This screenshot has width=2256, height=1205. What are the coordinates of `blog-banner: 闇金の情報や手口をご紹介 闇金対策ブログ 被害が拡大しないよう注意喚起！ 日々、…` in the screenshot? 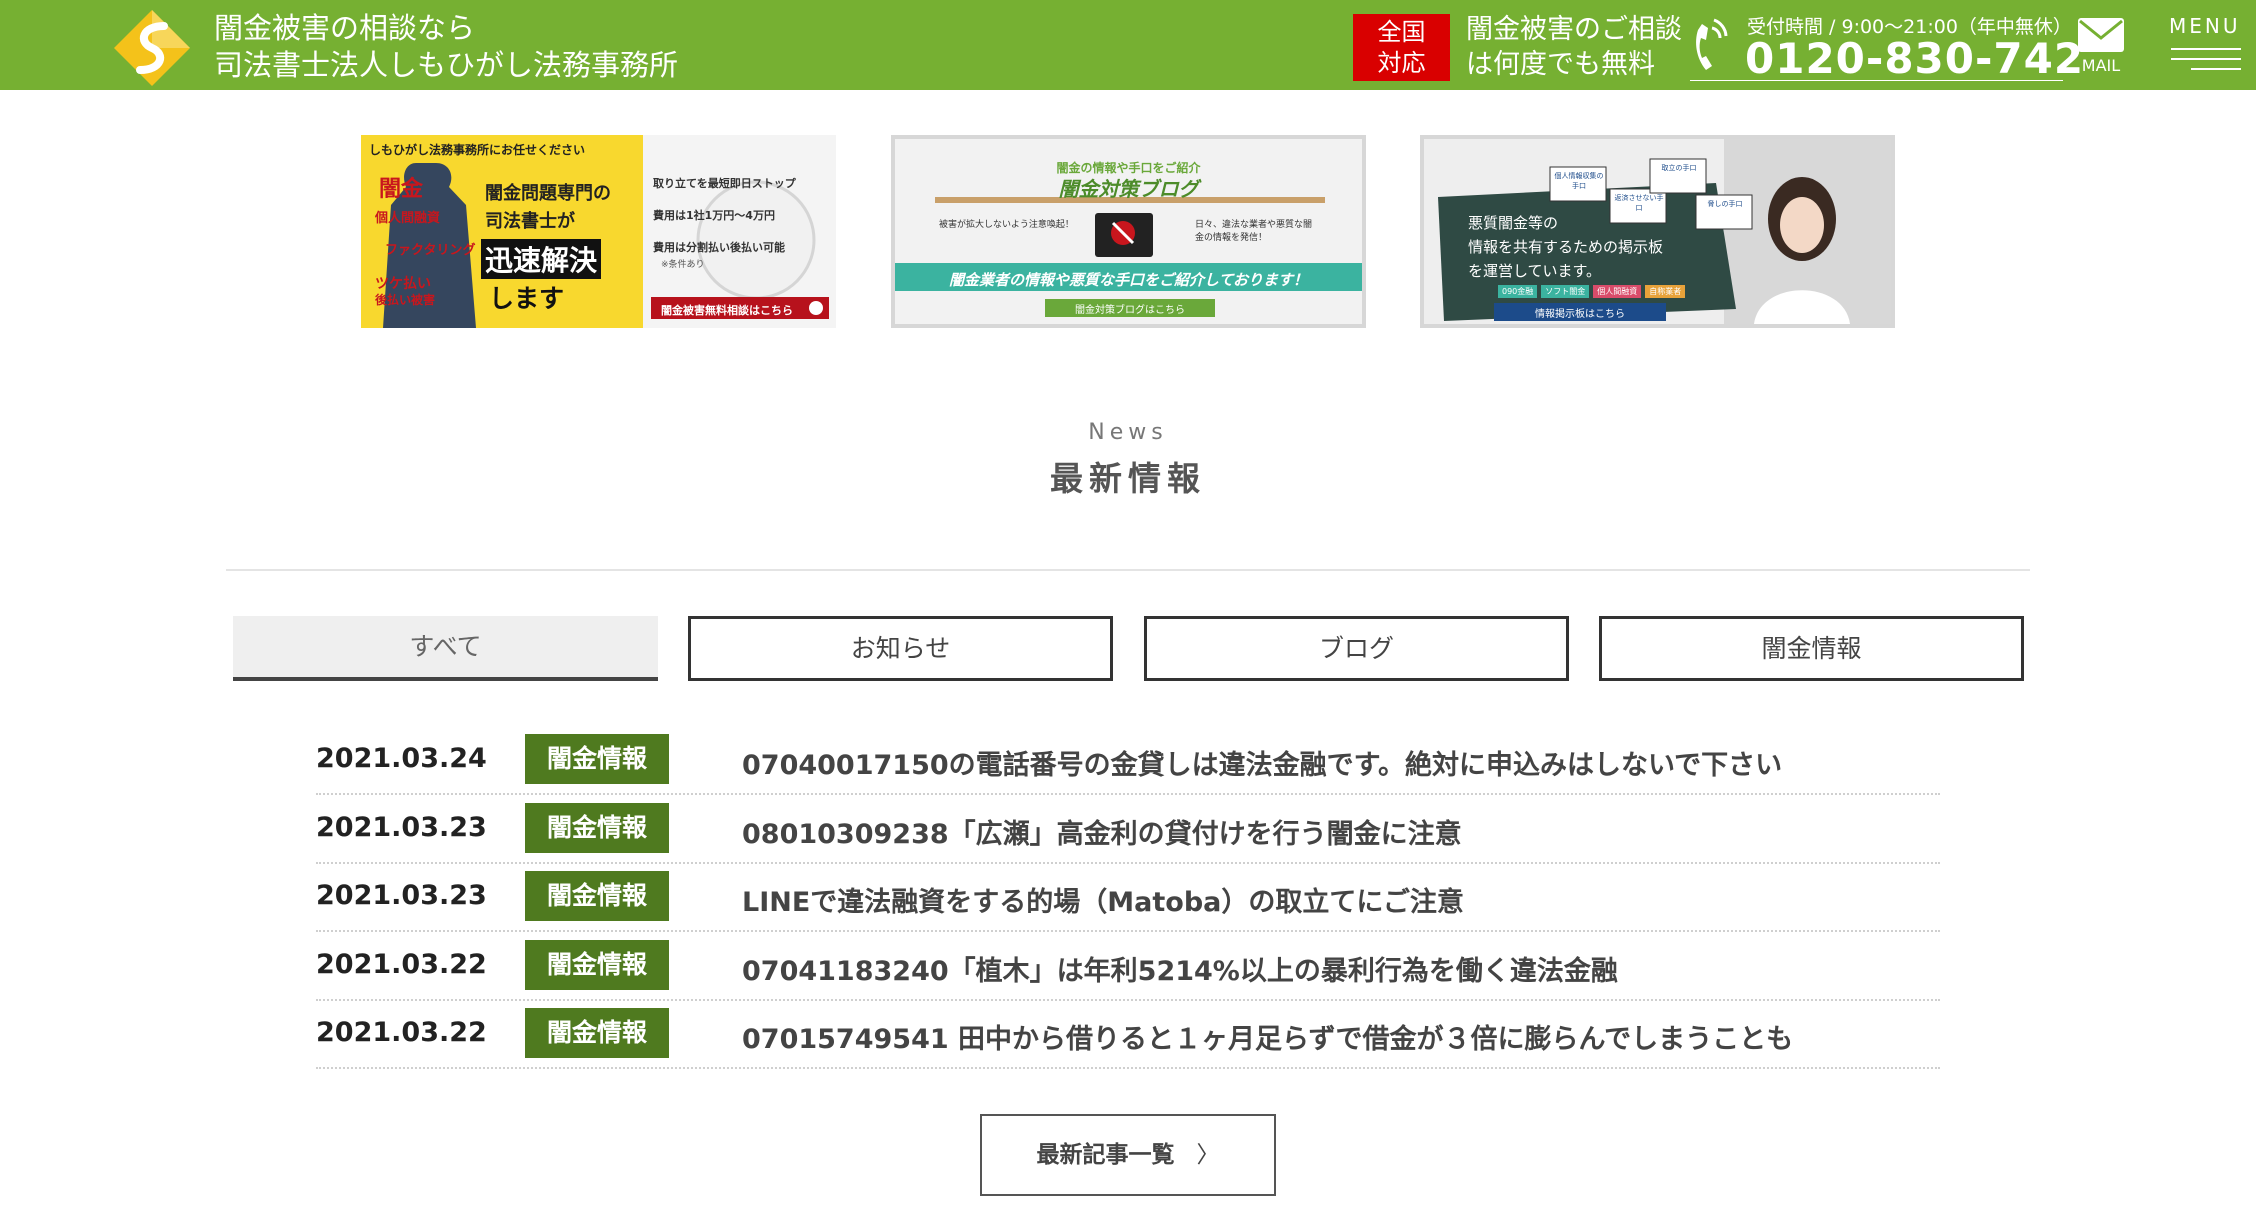 It's located at (1128, 231).